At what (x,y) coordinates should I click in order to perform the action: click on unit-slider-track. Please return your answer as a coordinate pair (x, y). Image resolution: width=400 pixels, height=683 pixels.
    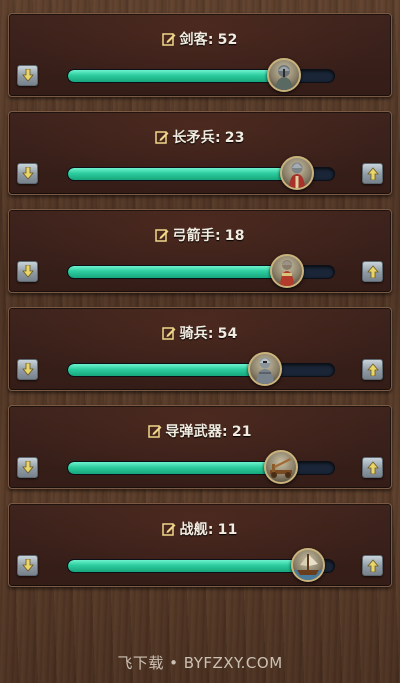
    Looking at the image, I should click on (201, 370).